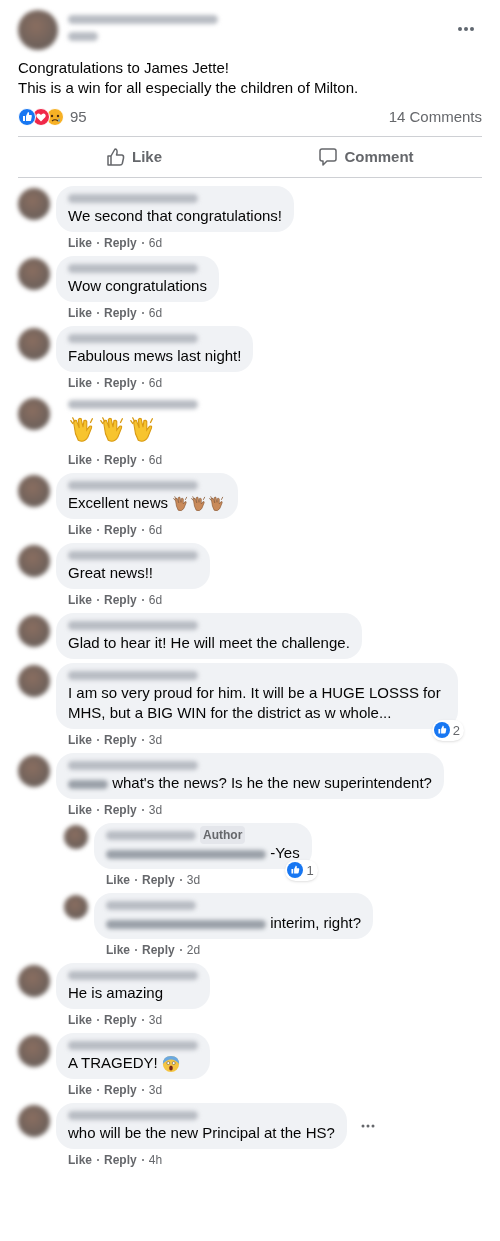  What do you see at coordinates (366, 157) in the screenshot?
I see `comment-button: Comment` at bounding box center [366, 157].